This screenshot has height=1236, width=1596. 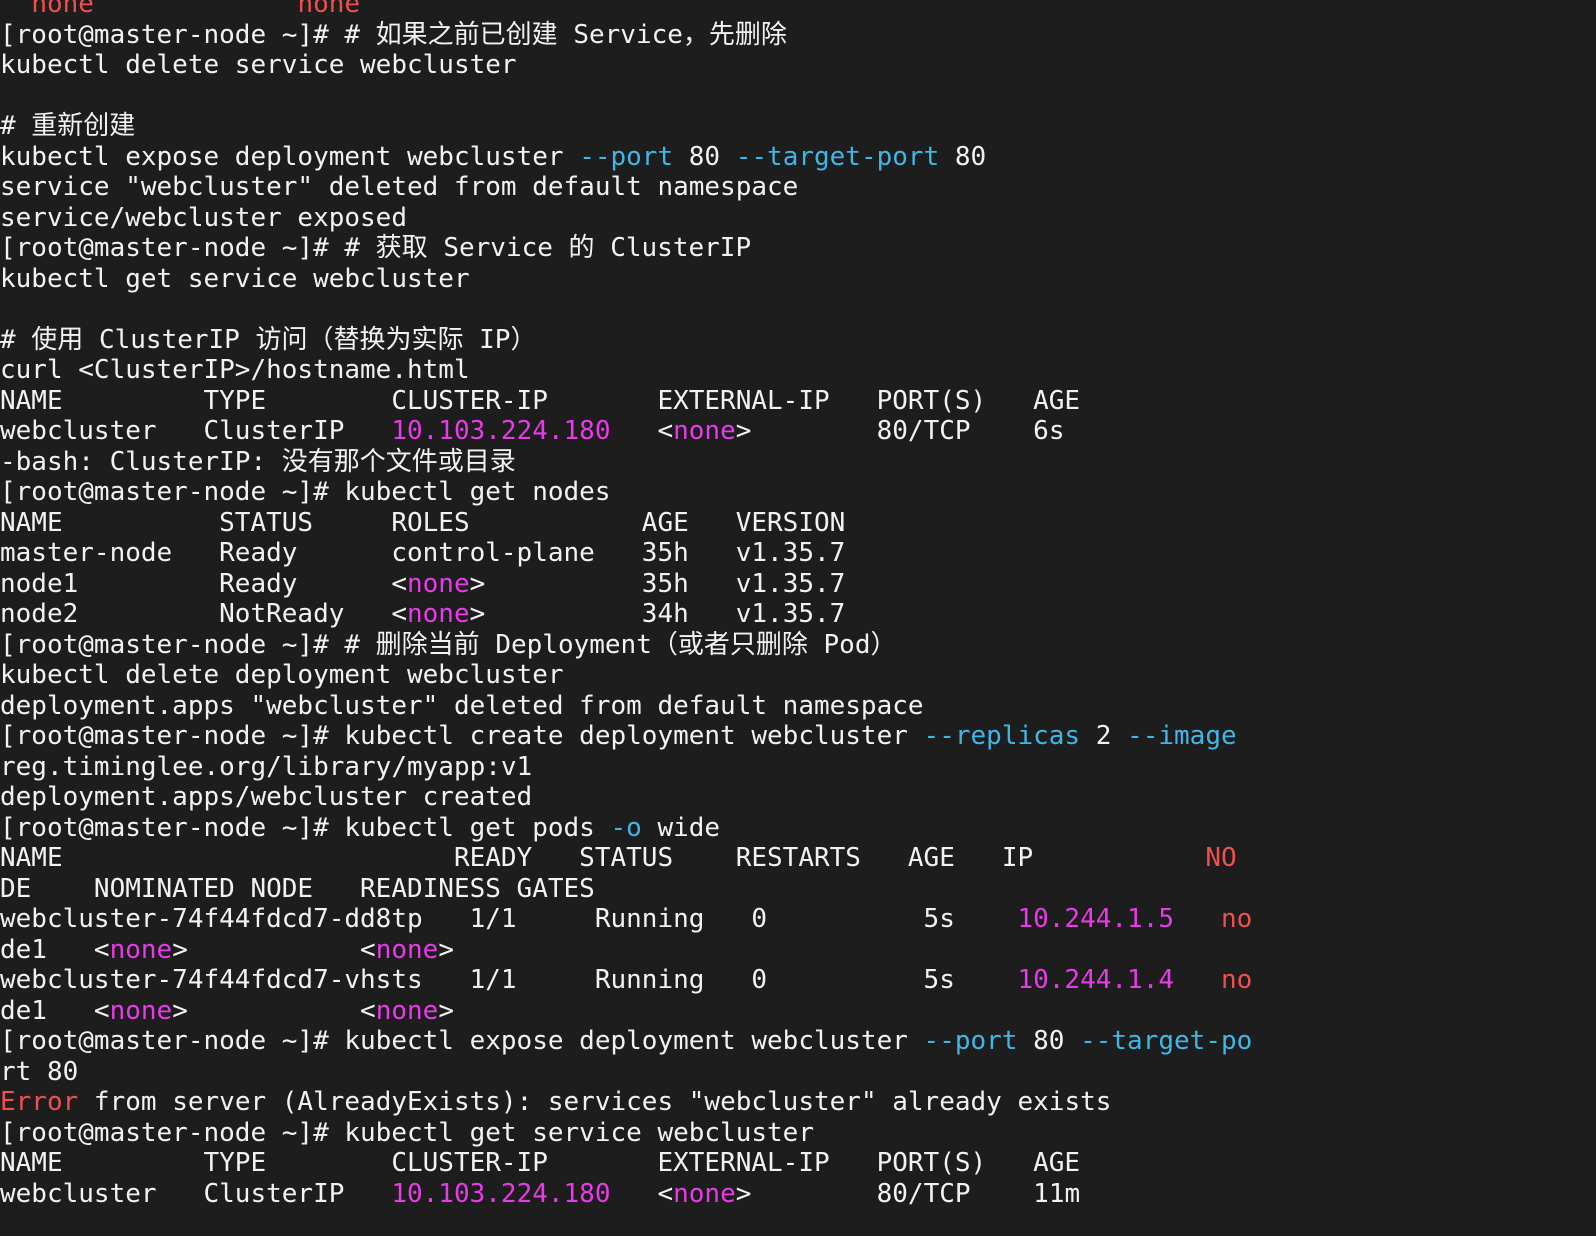 I want to click on terminal-text: service/webcluster exposed, so click(x=203, y=217).